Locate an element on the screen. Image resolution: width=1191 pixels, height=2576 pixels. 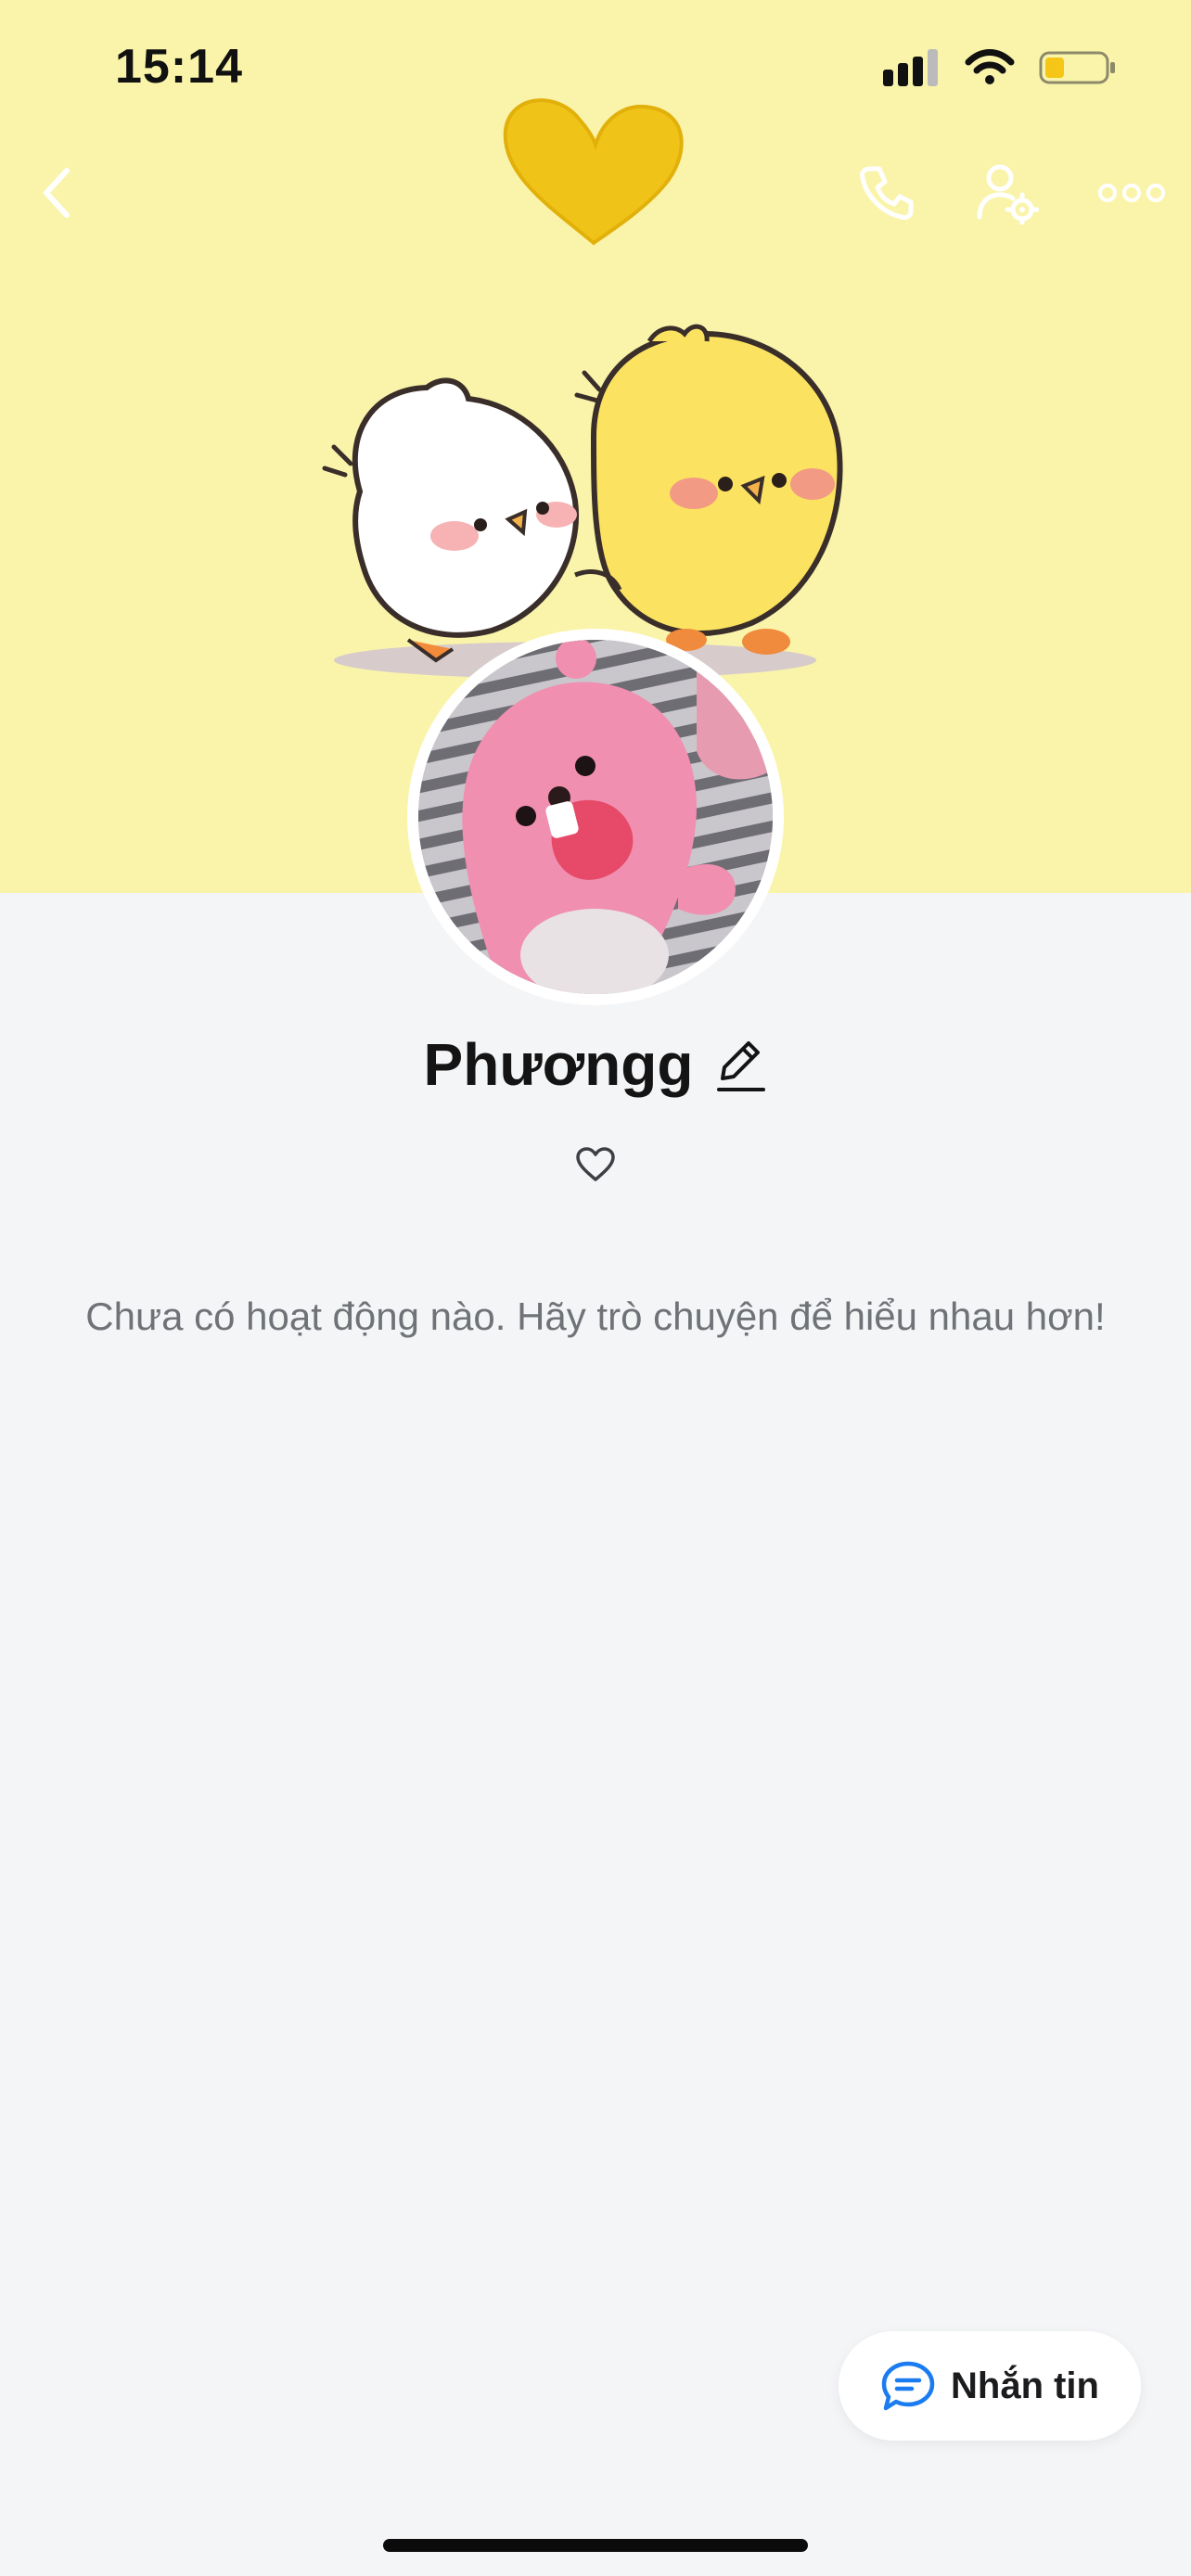
yellow-chick is located at coordinates (708, 489).